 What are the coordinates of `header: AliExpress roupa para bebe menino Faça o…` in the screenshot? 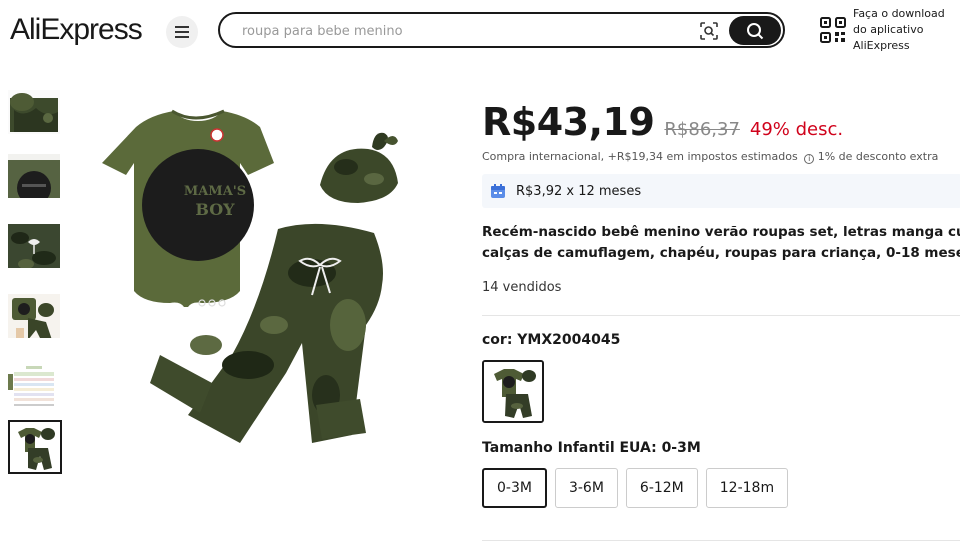 It's located at (480, 30).